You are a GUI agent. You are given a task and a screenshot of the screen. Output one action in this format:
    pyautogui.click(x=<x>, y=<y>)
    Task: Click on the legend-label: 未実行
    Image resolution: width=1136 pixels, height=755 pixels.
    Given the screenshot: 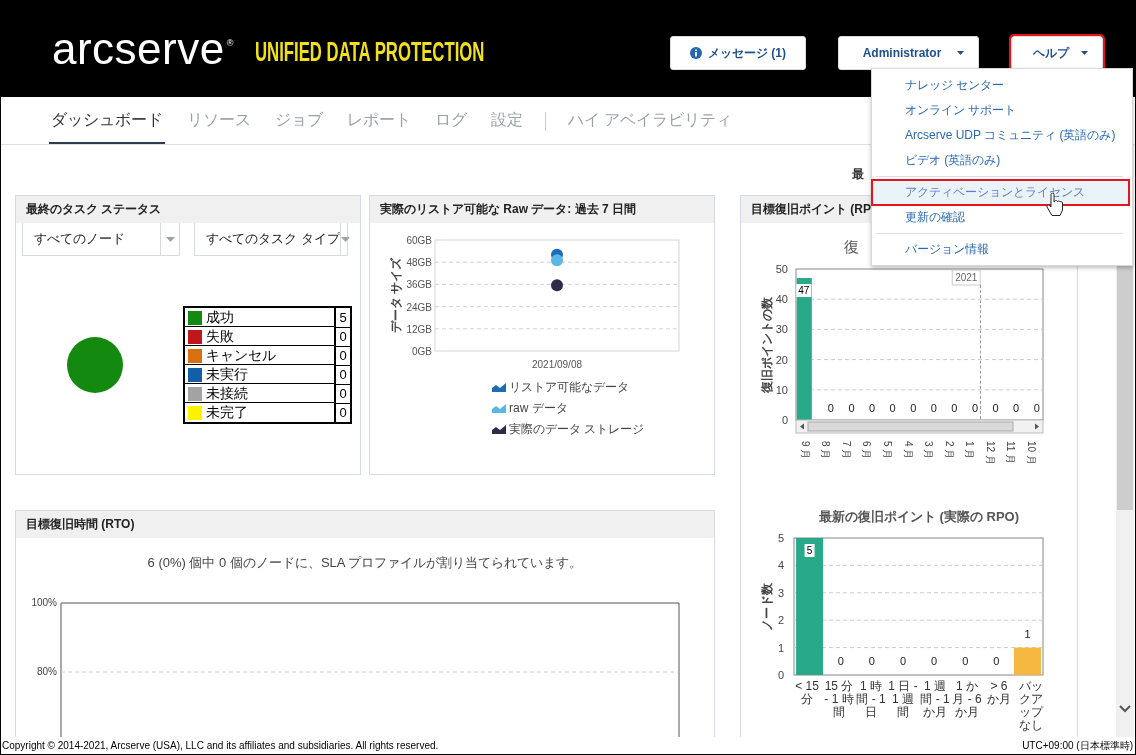 What is the action you would take?
    pyautogui.click(x=259, y=374)
    